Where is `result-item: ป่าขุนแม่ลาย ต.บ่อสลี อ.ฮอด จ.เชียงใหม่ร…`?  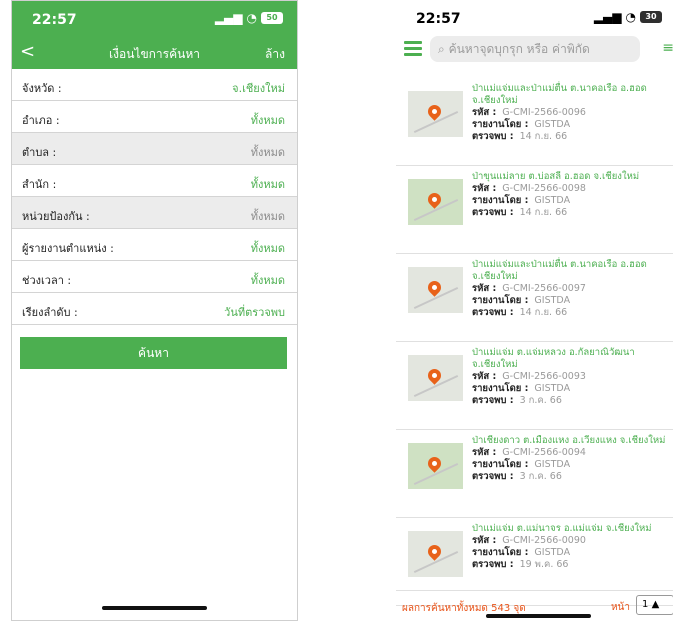
result-item: ป่าขุนแม่ลาย ต.บ่อสลี อ.ฮอด จ.เชียงใหม่ร… is located at coordinates (534, 210).